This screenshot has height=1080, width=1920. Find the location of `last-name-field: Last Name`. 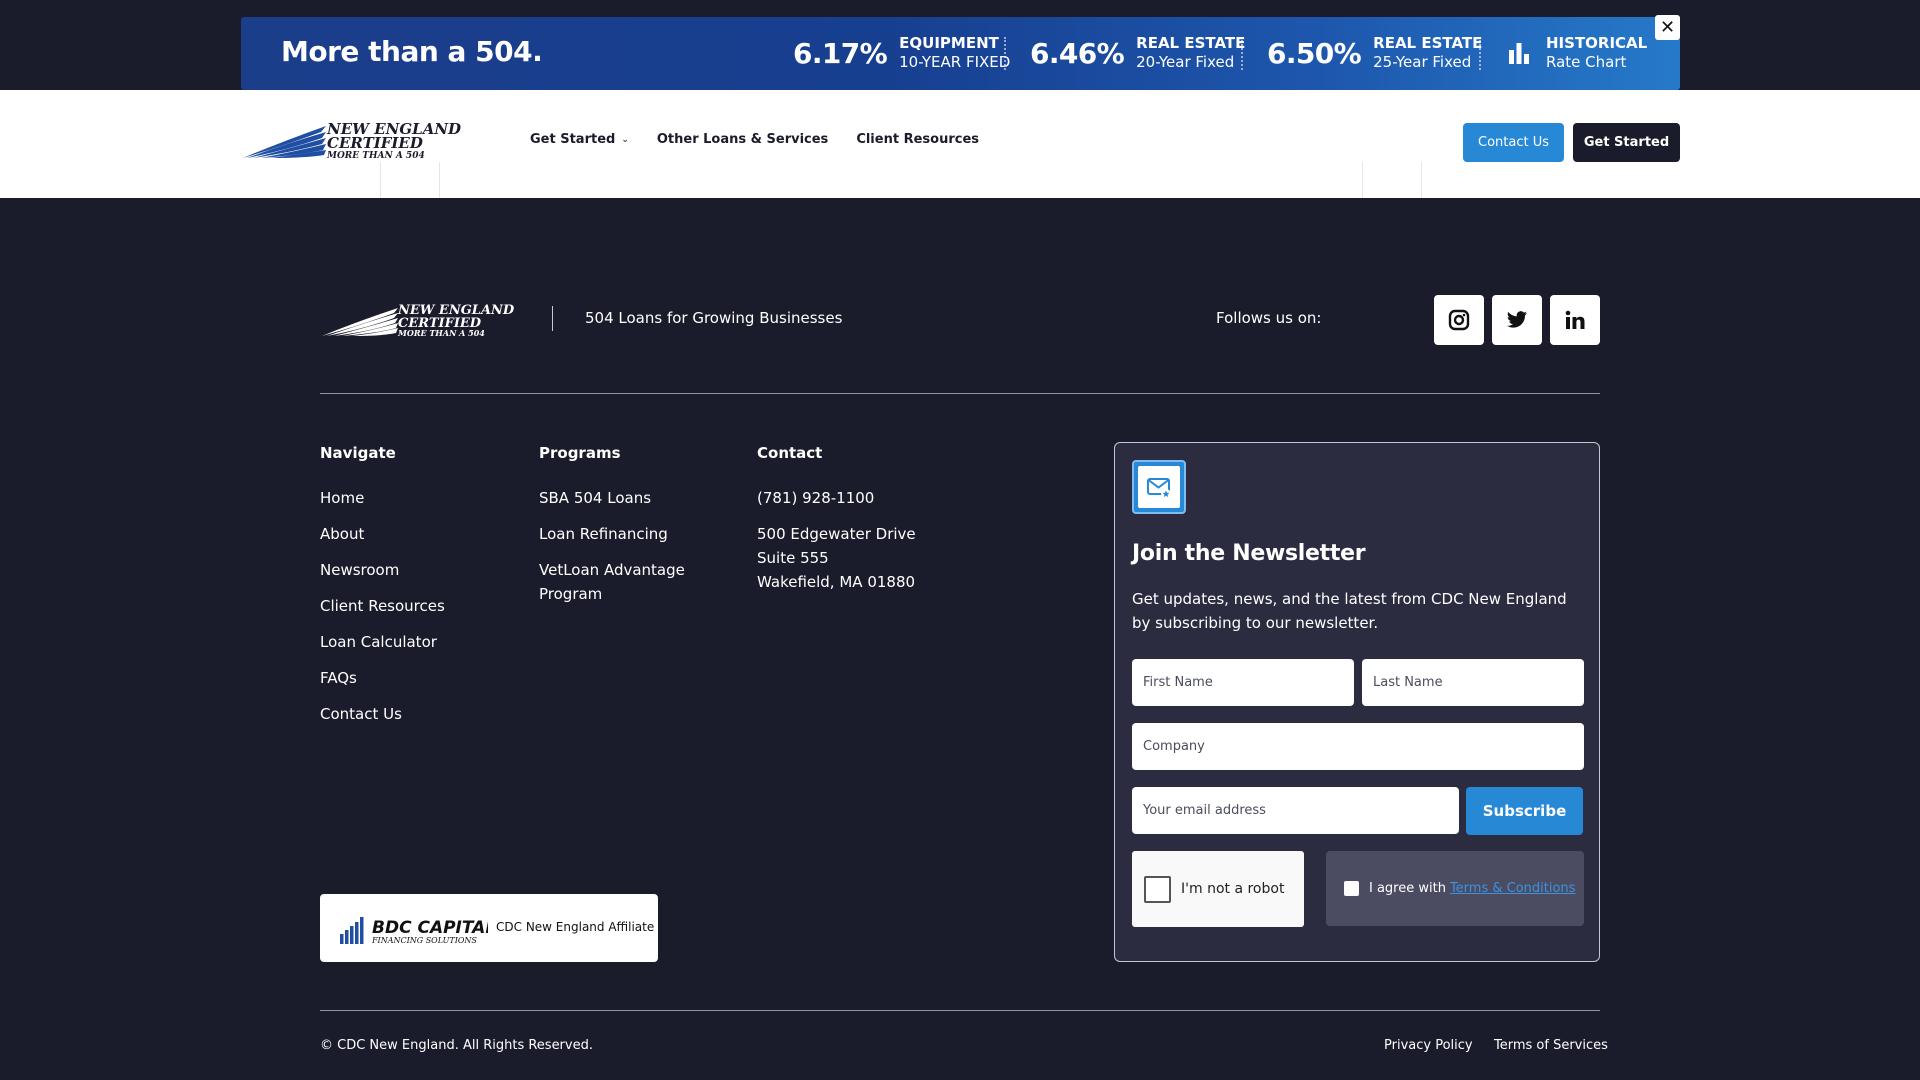

last-name-field: Last Name is located at coordinates (1473, 682).